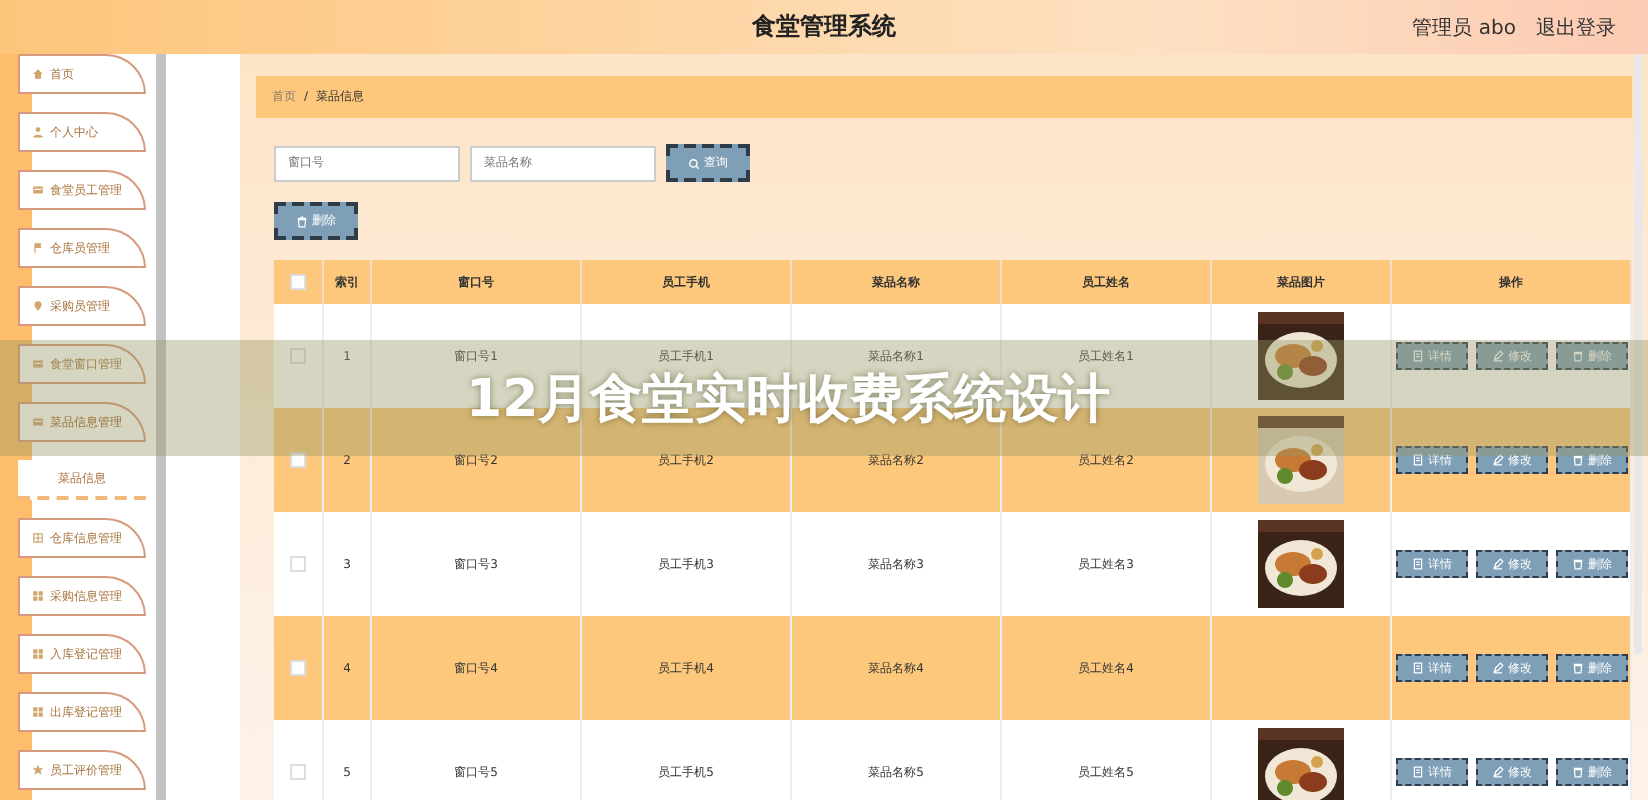  Describe the element at coordinates (38, 306) in the screenshot. I see `pin-icon` at that location.